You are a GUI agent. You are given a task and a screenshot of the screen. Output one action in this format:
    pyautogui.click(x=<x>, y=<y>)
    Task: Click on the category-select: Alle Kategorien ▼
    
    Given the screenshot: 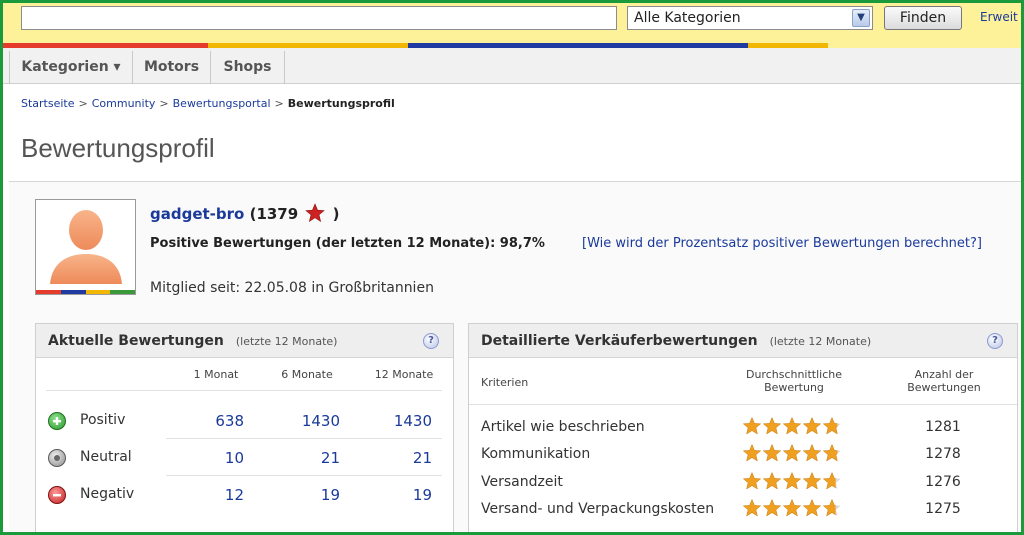 What is the action you would take?
    pyautogui.click(x=750, y=18)
    